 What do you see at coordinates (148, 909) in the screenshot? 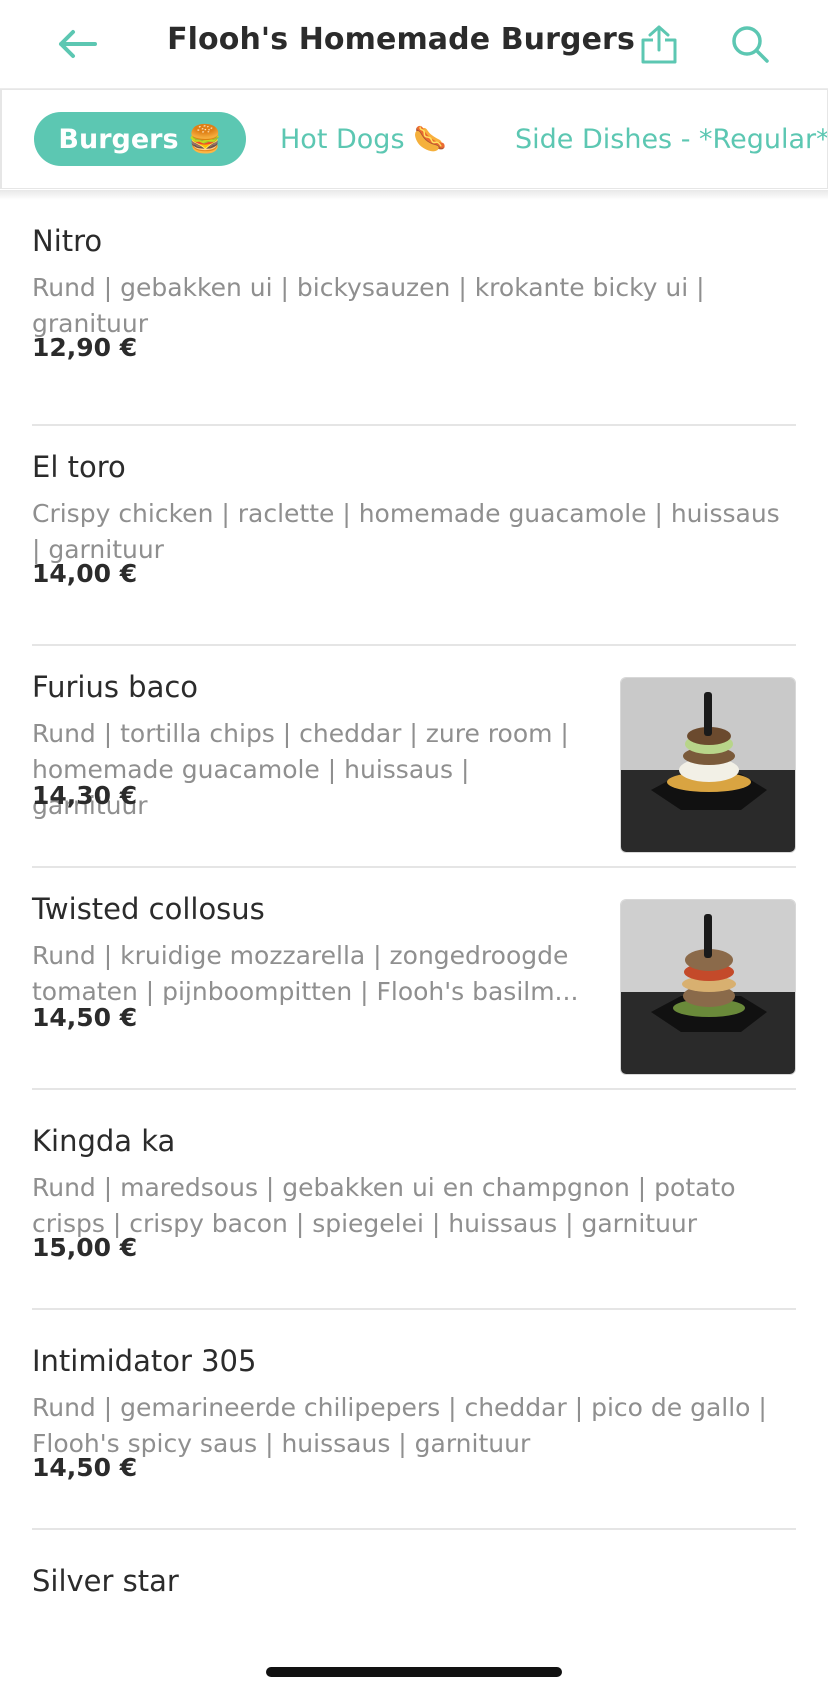
I see `item-name: Twisted collosus` at bounding box center [148, 909].